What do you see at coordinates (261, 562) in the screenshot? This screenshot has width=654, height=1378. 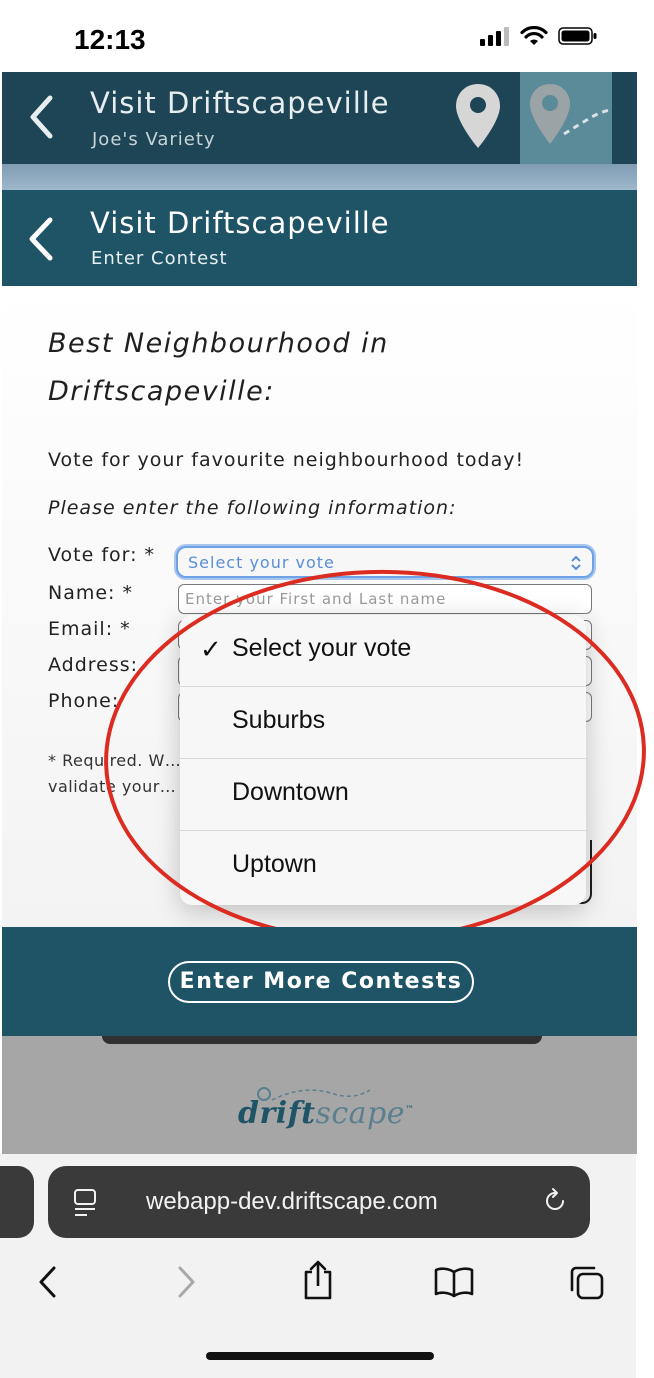 I see `vote-select-value: Select your vote` at bounding box center [261, 562].